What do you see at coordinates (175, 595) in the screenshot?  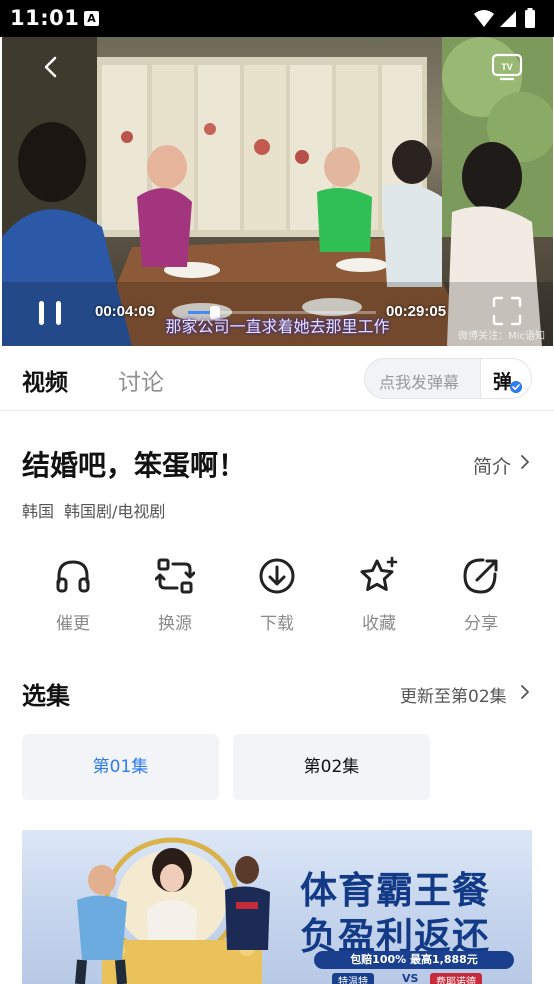 I see `switch-source-button: 换源` at bounding box center [175, 595].